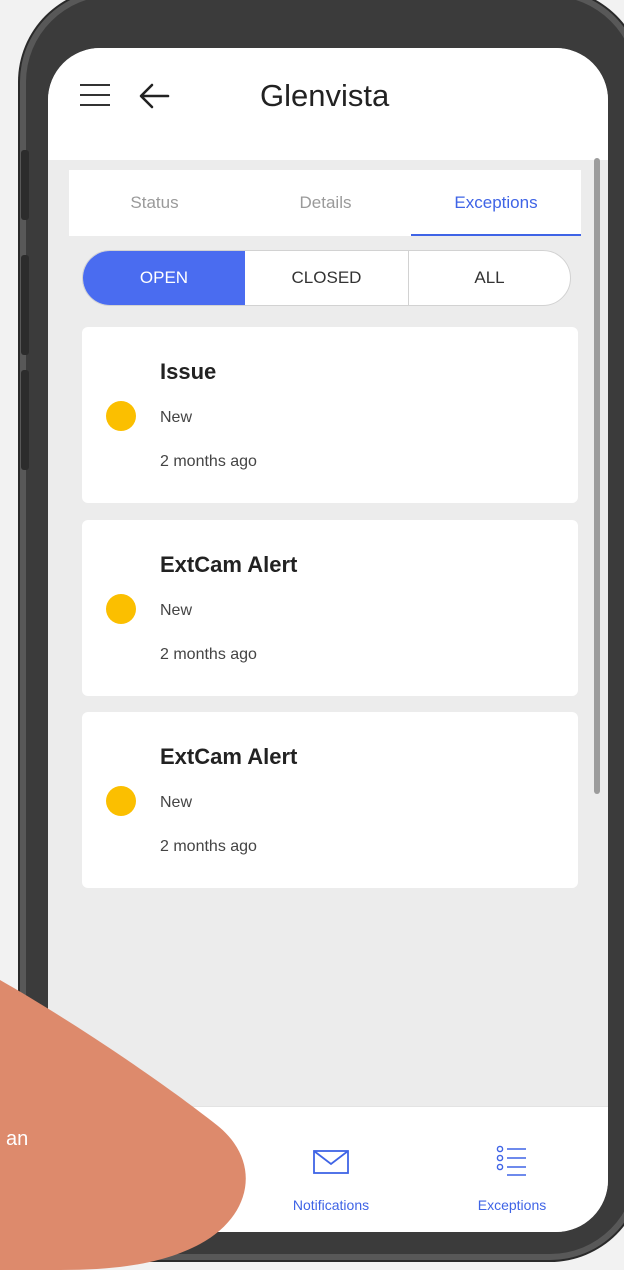 This screenshot has width=624, height=1270. I want to click on overlay-callout-text: an, so click(17, 1139).